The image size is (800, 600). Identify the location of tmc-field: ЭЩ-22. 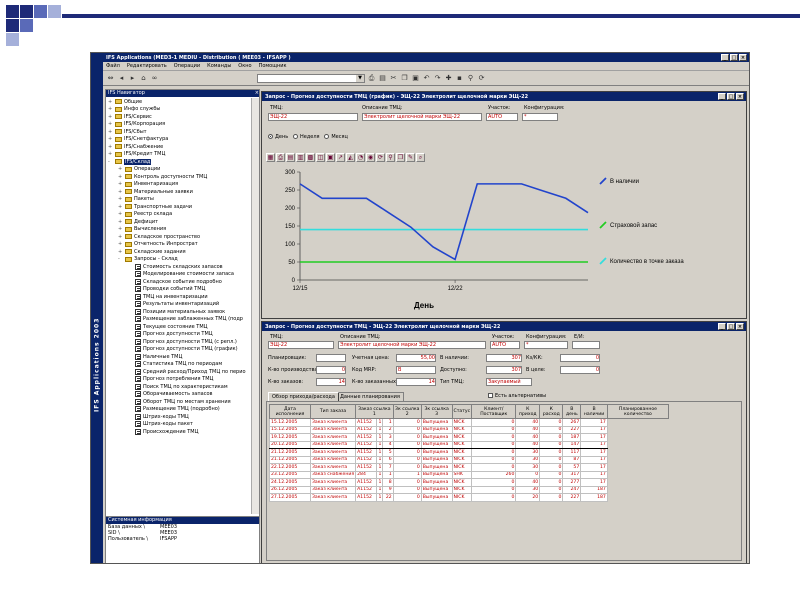
(313, 117).